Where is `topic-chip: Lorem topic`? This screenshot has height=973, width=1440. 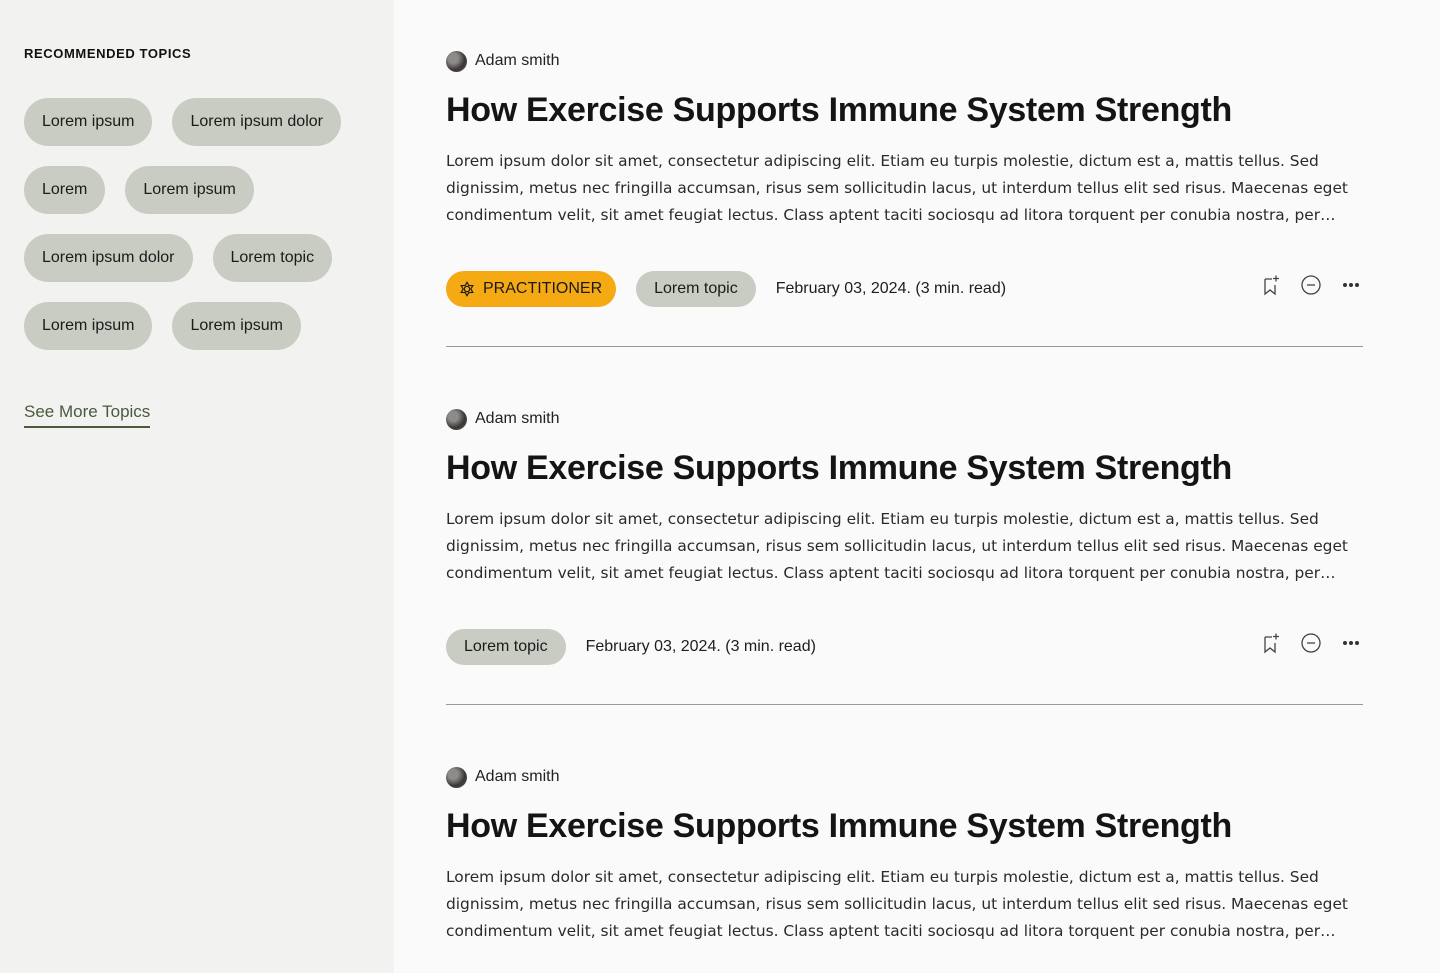 topic-chip: Lorem topic is located at coordinates (272, 258).